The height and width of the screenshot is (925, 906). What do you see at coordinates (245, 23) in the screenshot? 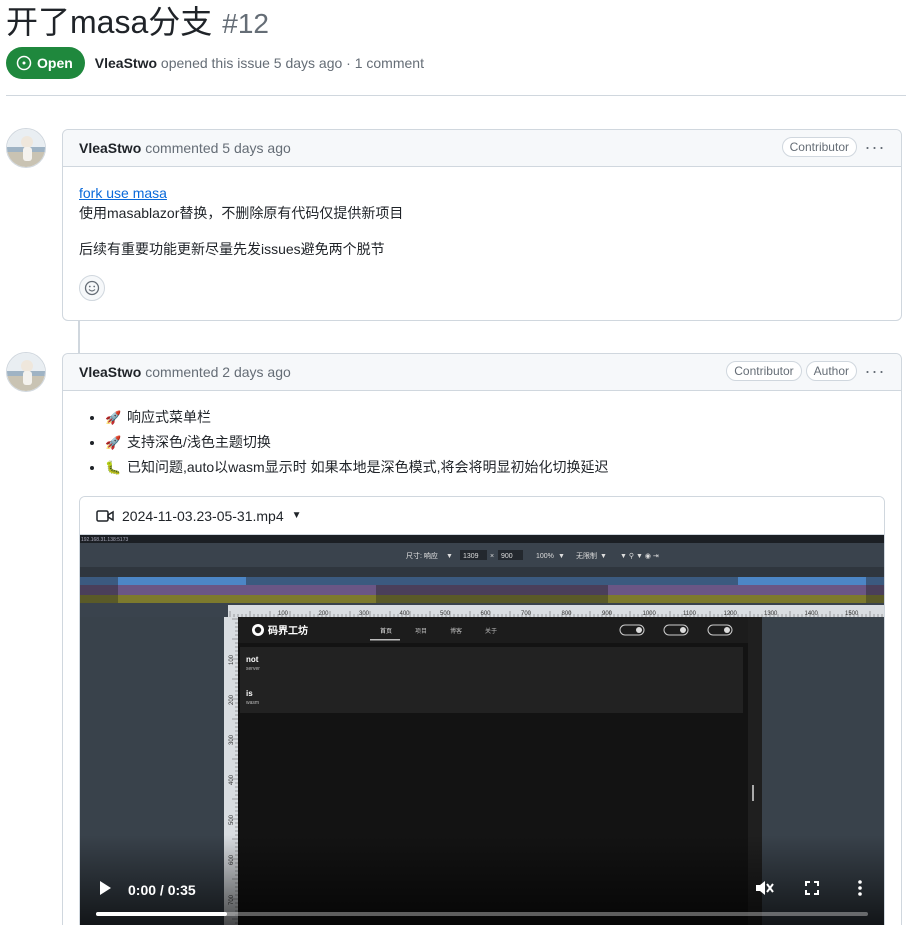
I see `issue-number: #12` at bounding box center [245, 23].